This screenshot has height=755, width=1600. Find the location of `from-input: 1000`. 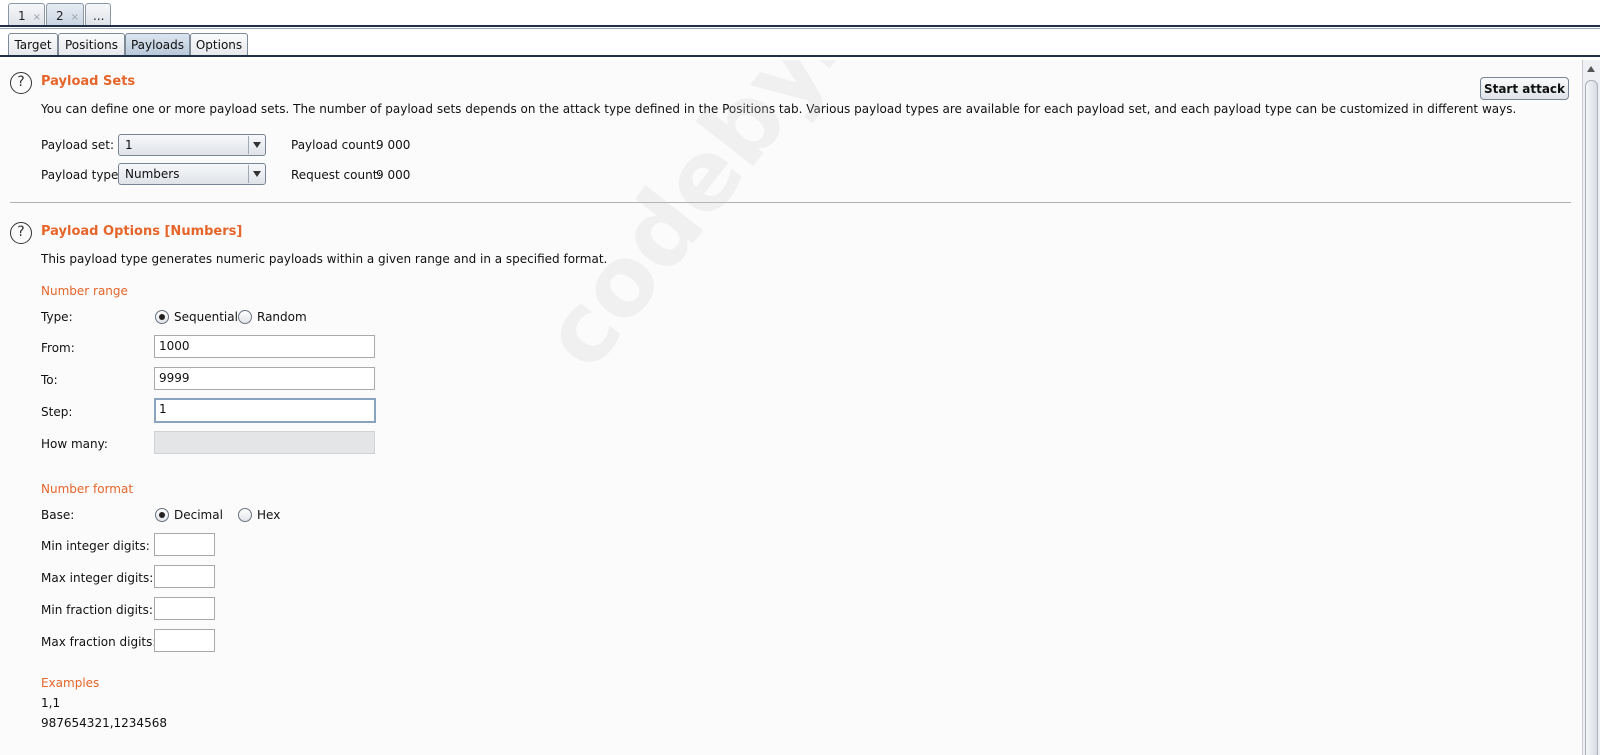

from-input: 1000 is located at coordinates (264, 346).